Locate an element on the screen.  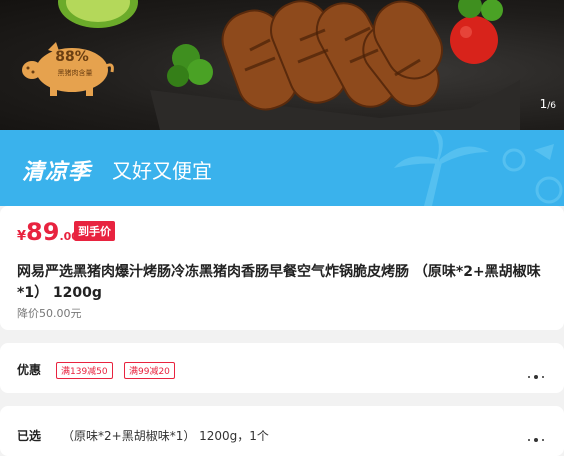
selection-row: 已选 （原味*2+黑胡椒味*1） 1200g，1个 is located at coordinates (282, 431).